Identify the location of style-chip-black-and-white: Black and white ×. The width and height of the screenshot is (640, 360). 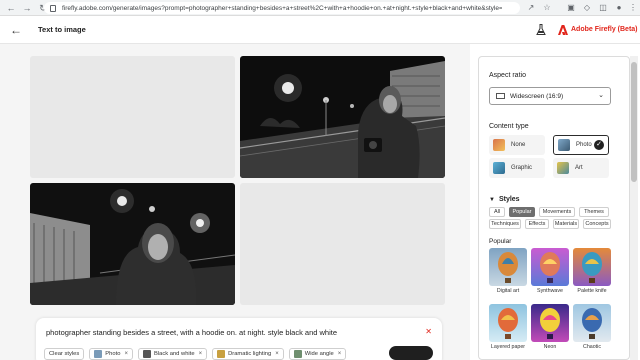
(172, 354).